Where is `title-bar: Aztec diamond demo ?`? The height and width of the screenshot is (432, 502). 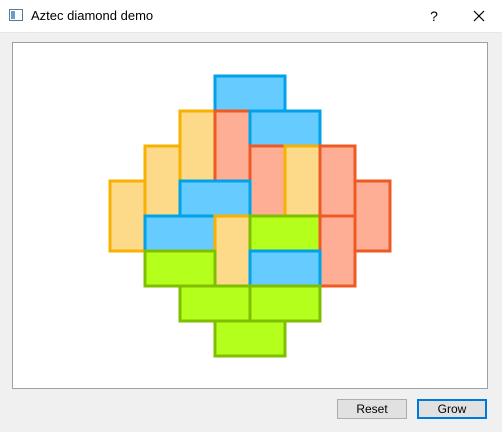
title-bar: Aztec diamond demo ? is located at coordinates (251, 16).